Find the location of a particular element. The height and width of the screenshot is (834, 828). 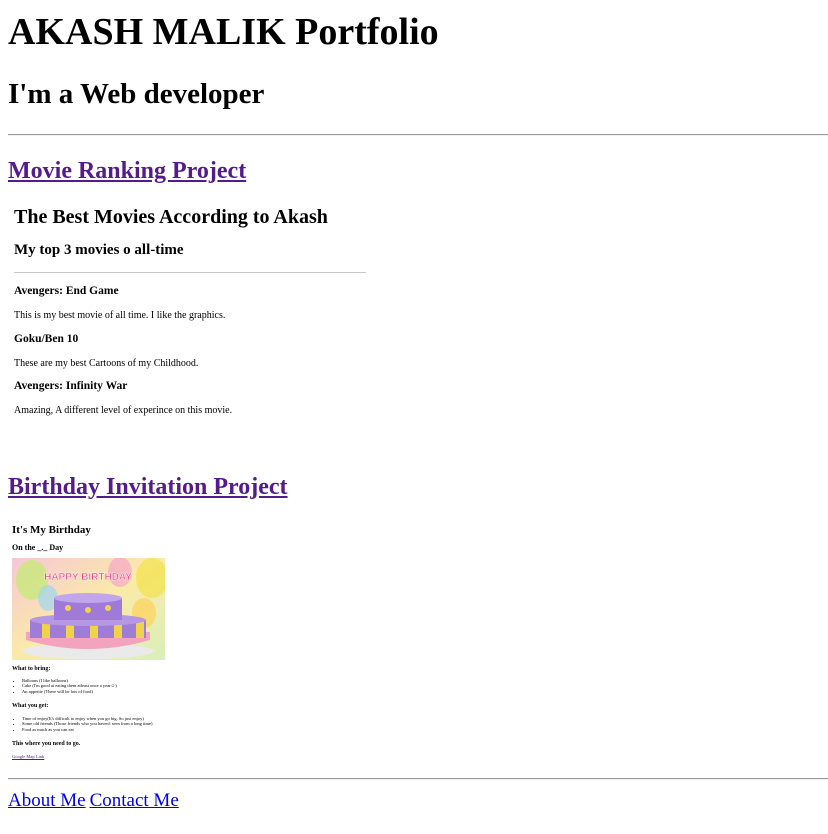

where-heading: This where you need to go. is located at coordinates (46, 744).